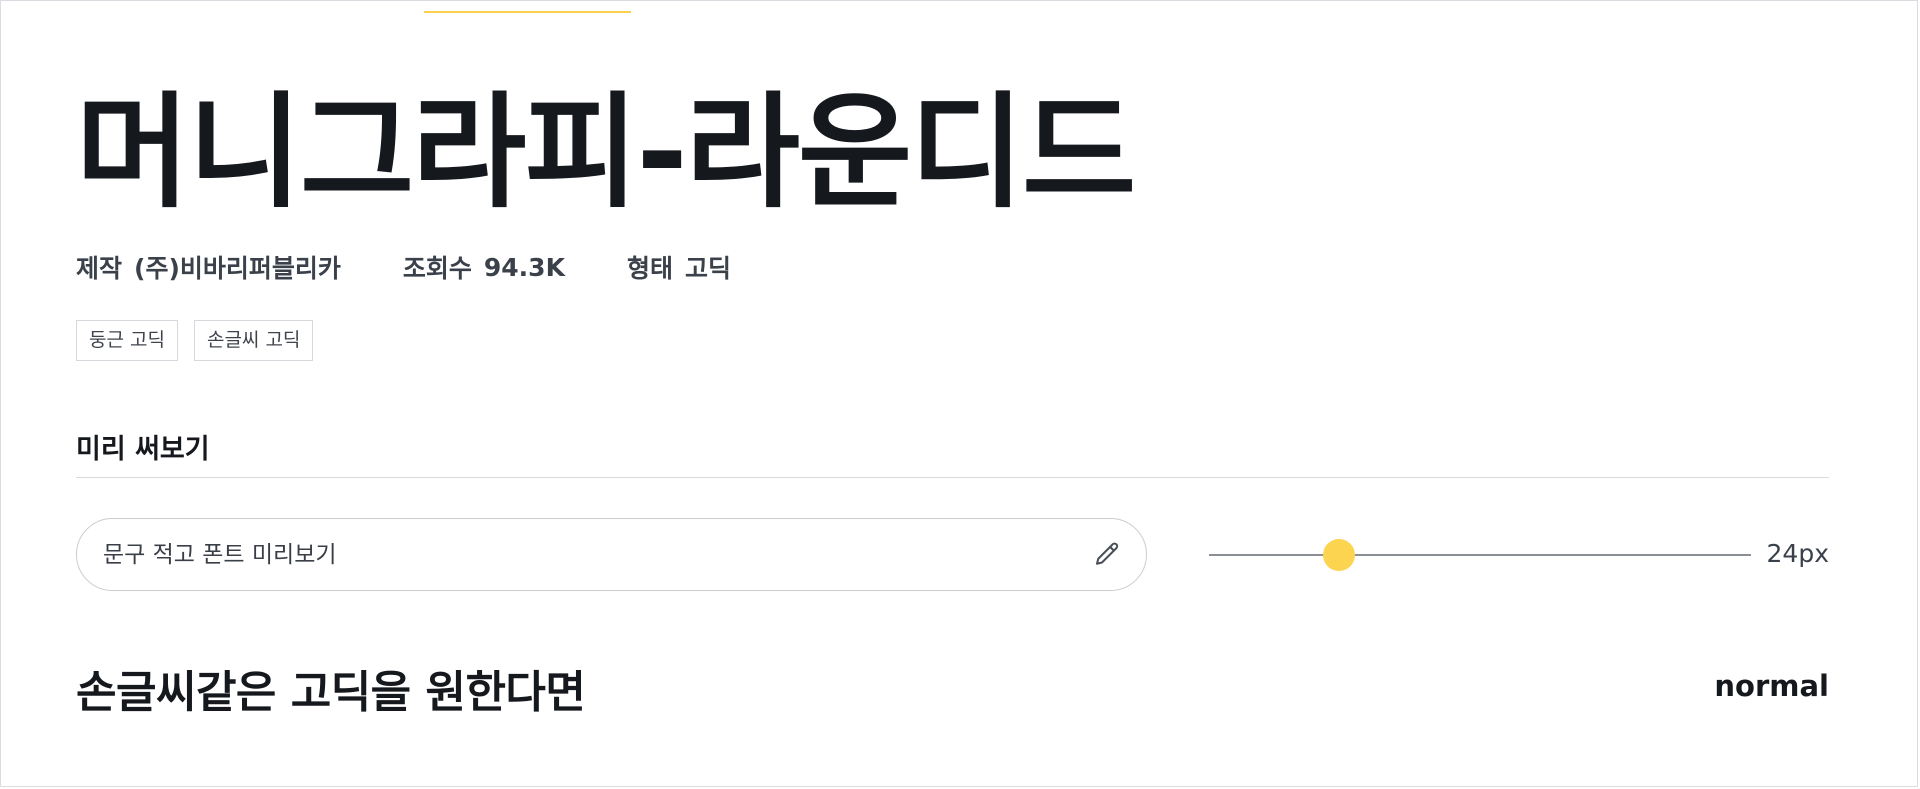 The width and height of the screenshot is (1920, 789). What do you see at coordinates (99, 268) in the screenshot?
I see `maker-label: 제작` at bounding box center [99, 268].